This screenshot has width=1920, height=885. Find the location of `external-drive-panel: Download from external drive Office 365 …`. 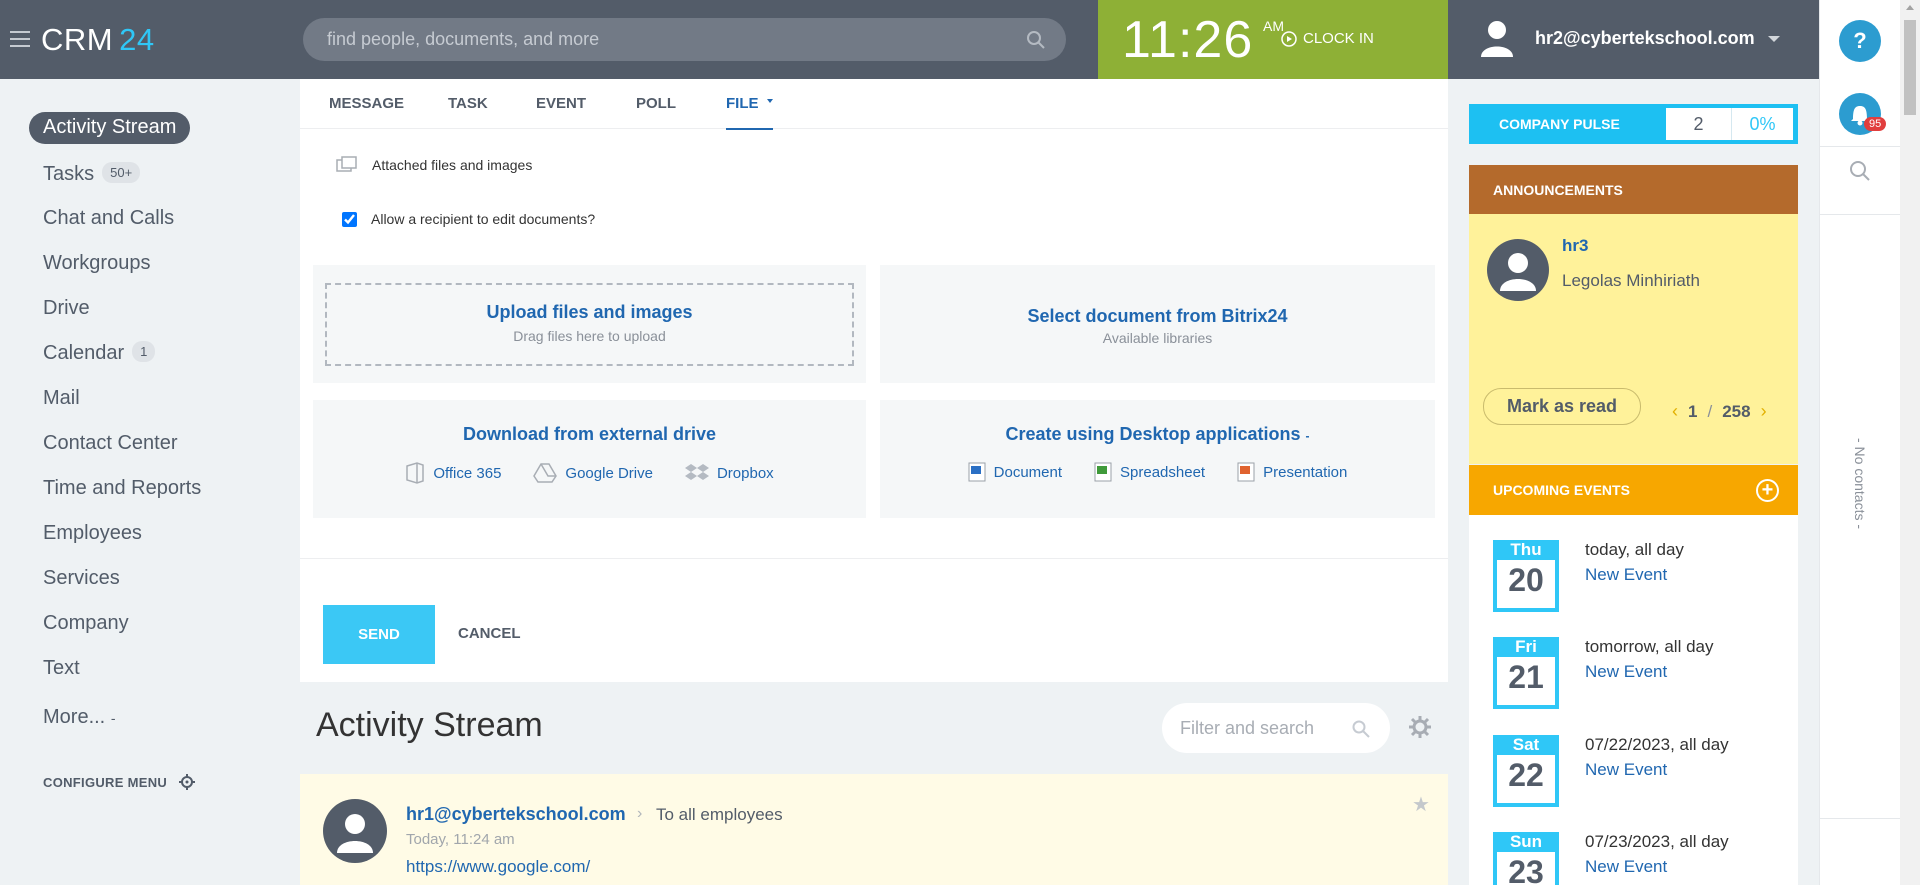

external-drive-panel: Download from external drive Office 365 … is located at coordinates (589, 459).